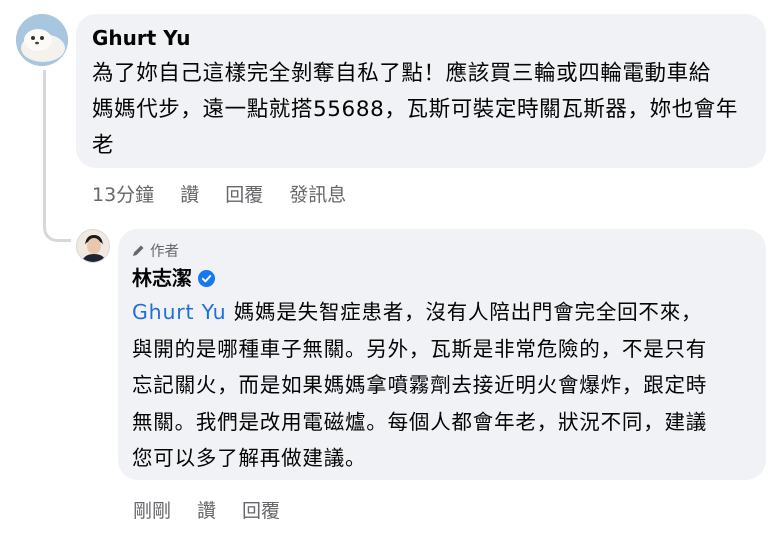  I want to click on reply-thread-connector, so click(57, 156).